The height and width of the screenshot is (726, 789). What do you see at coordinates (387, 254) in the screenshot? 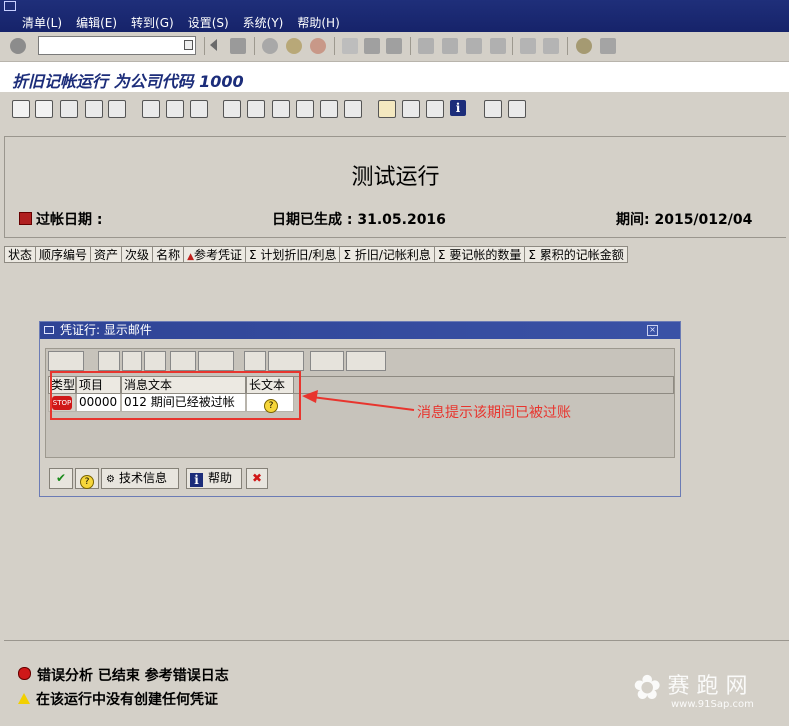
I see `col-posted-depr: Σ 折旧/记帐利息` at bounding box center [387, 254].